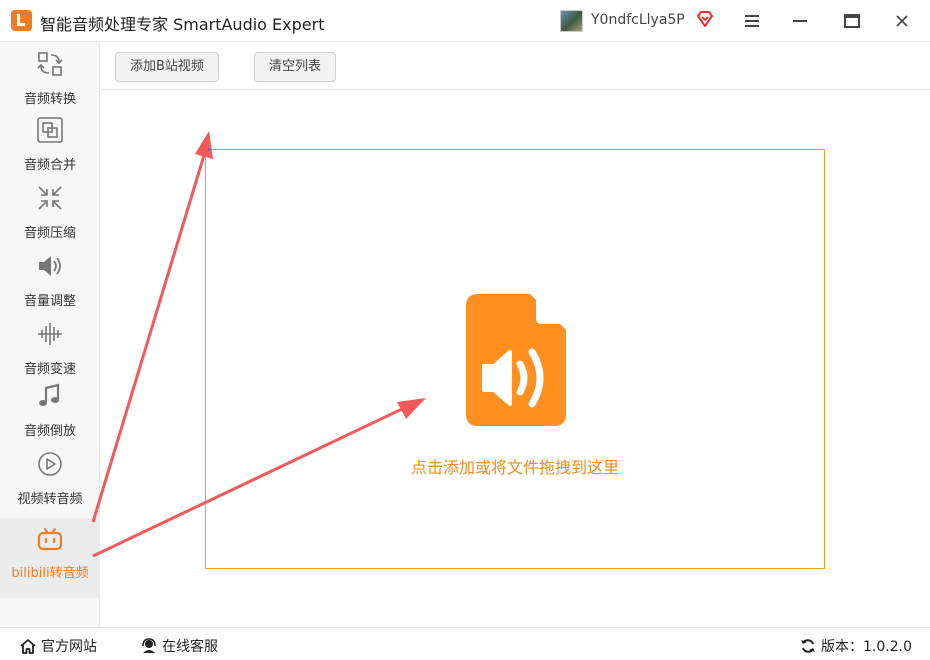 Image resolution: width=930 pixels, height=660 pixels. What do you see at coordinates (50, 539) in the screenshot?
I see `bilibili-icon` at bounding box center [50, 539].